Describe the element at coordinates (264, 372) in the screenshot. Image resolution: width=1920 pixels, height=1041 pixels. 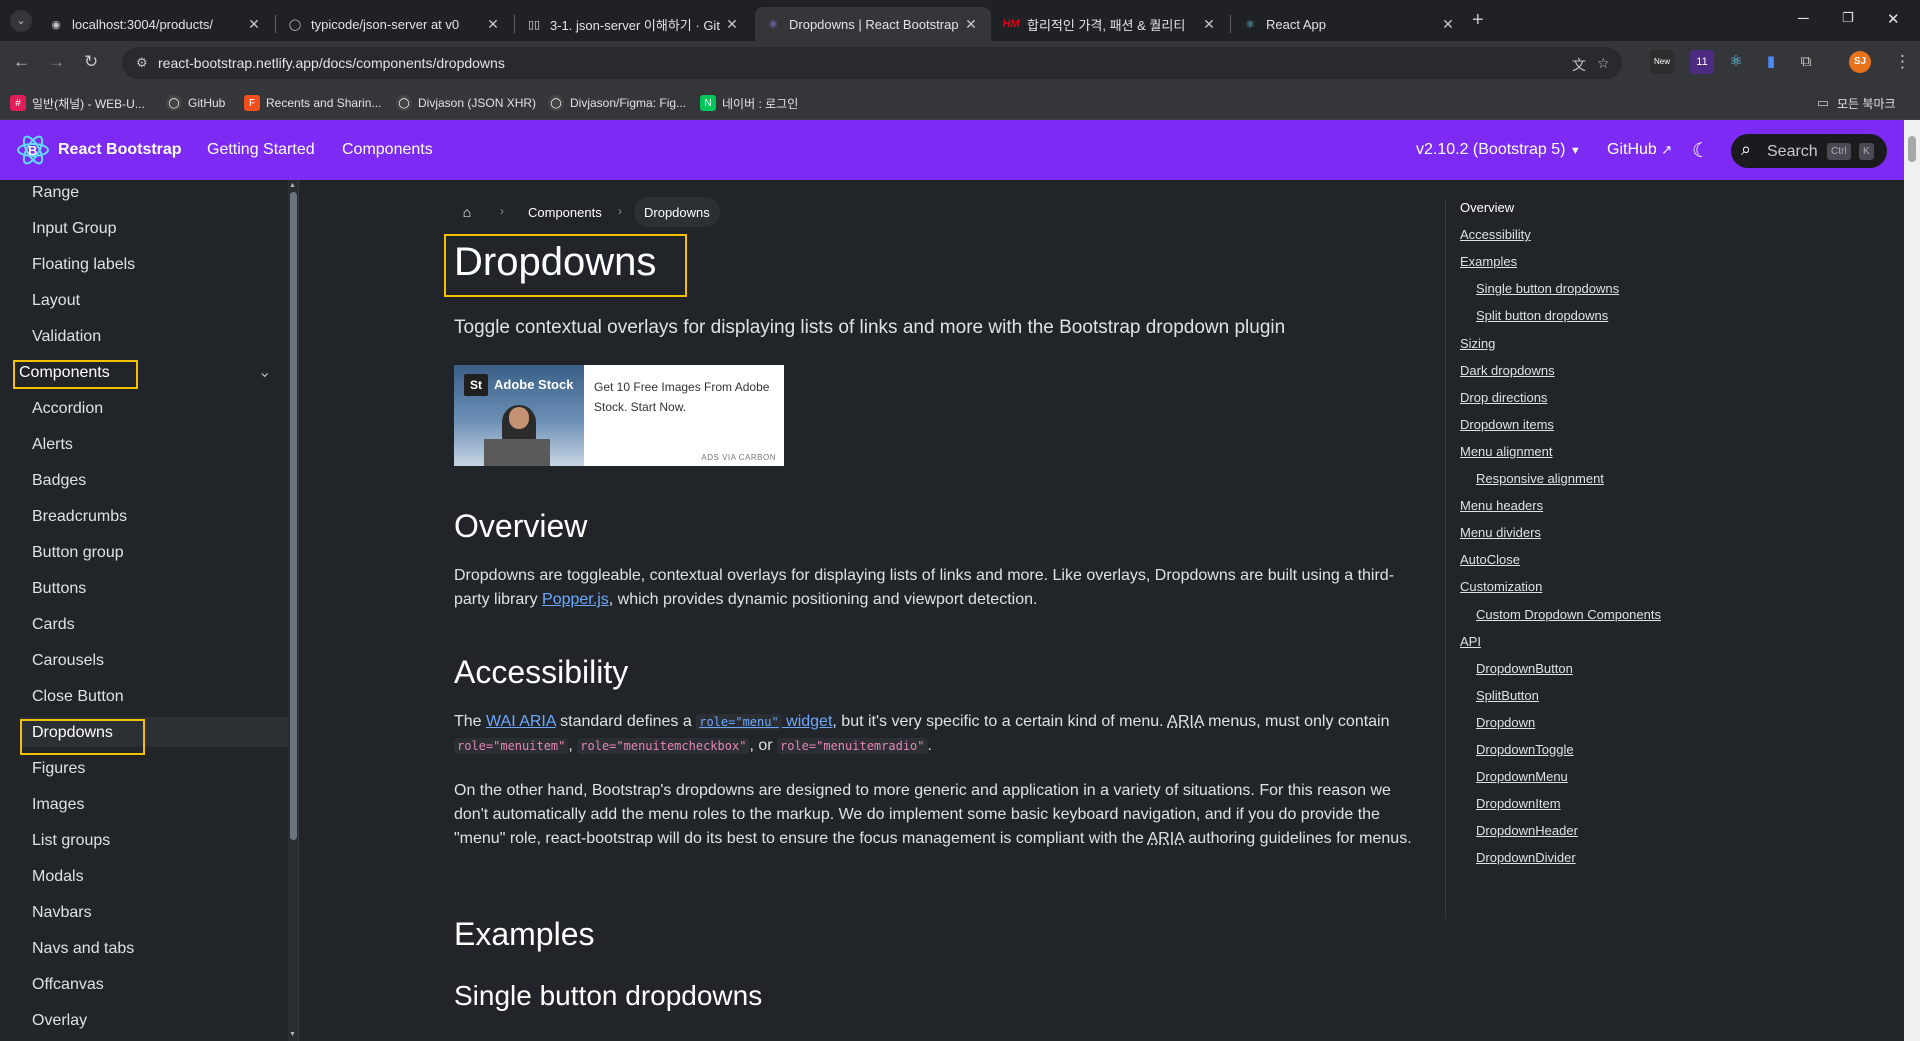
I see `chevron-down-icon: ⌄` at that location.